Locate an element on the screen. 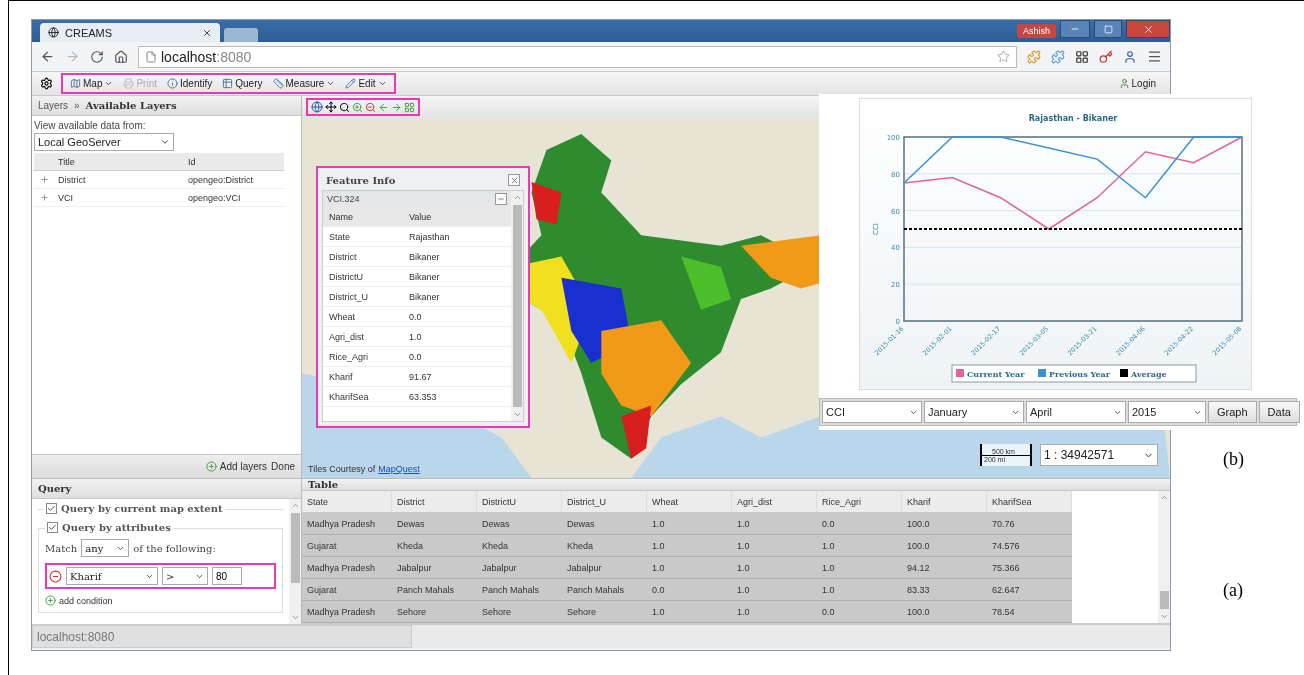 This screenshot has width=1304, height=675. operator-select: > is located at coordinates (185, 576).